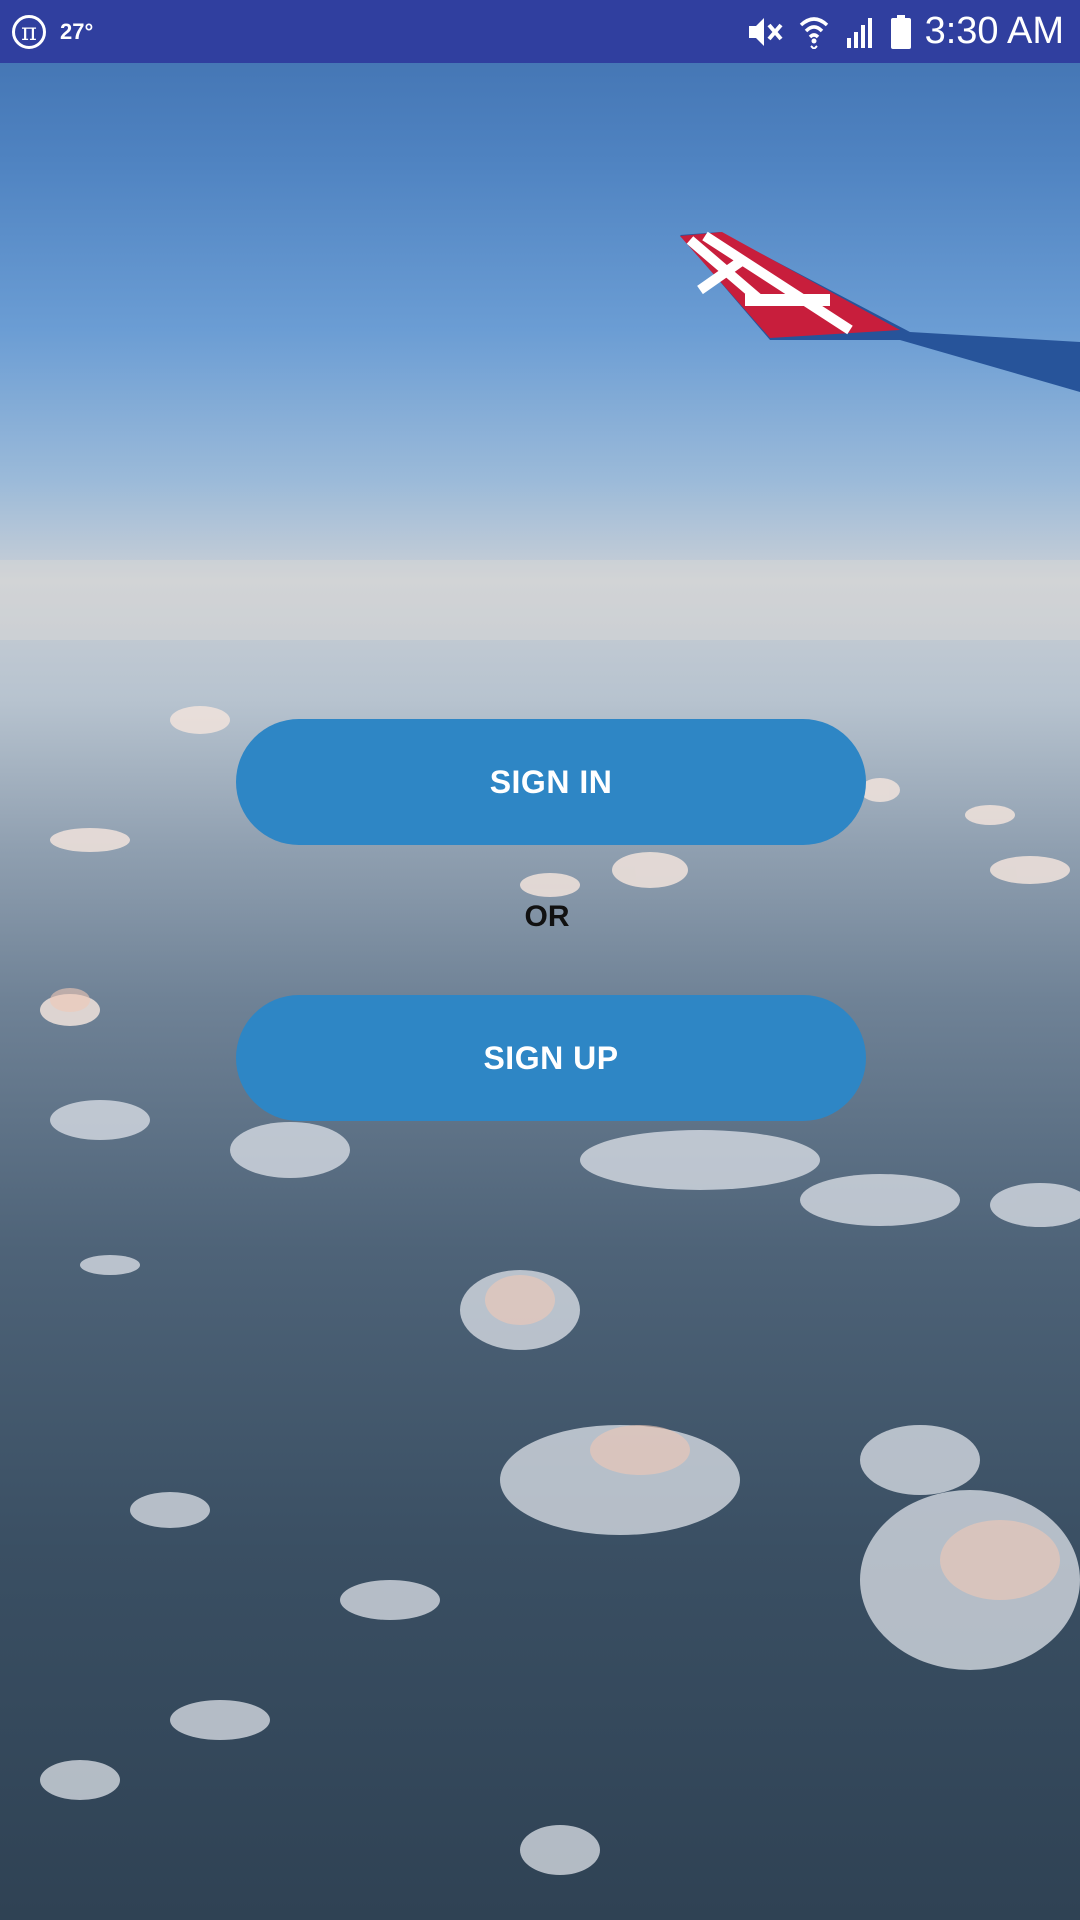  I want to click on status-right: 3:30 AM, so click(897, 31).